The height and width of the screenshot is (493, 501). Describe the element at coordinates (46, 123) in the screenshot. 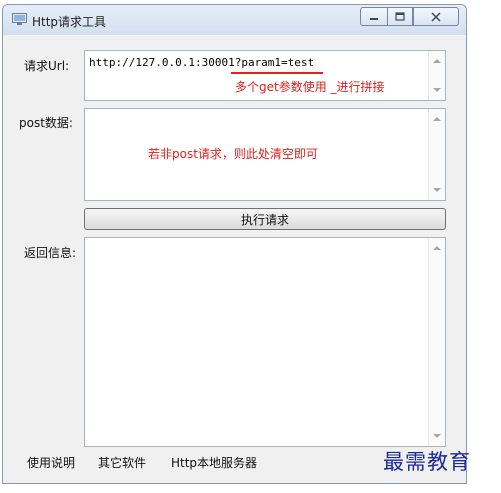

I see `post-data-label: post数据:` at that location.